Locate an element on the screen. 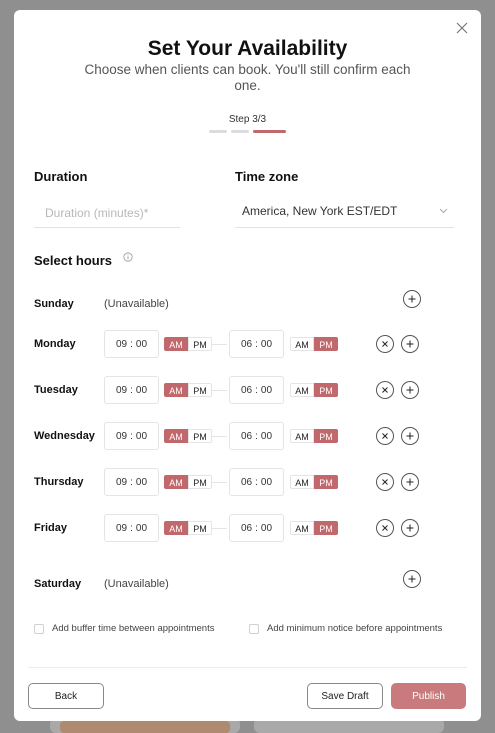 The height and width of the screenshot is (733, 495). chevron-down-icon is located at coordinates (443, 211).